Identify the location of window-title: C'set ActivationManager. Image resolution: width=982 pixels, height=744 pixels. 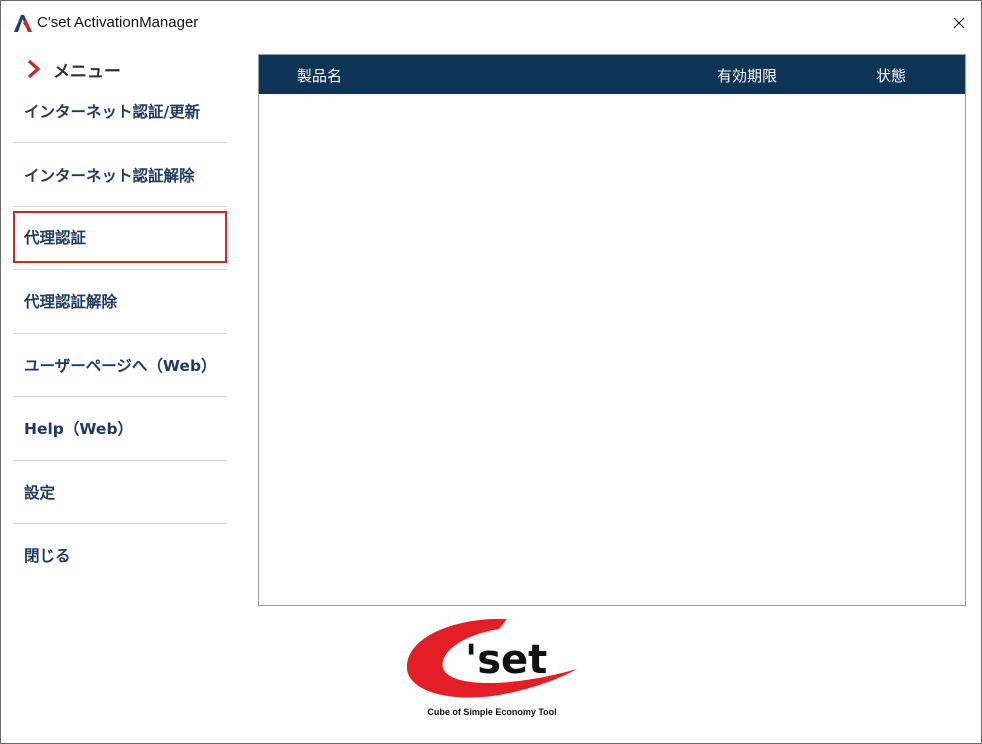
(118, 22).